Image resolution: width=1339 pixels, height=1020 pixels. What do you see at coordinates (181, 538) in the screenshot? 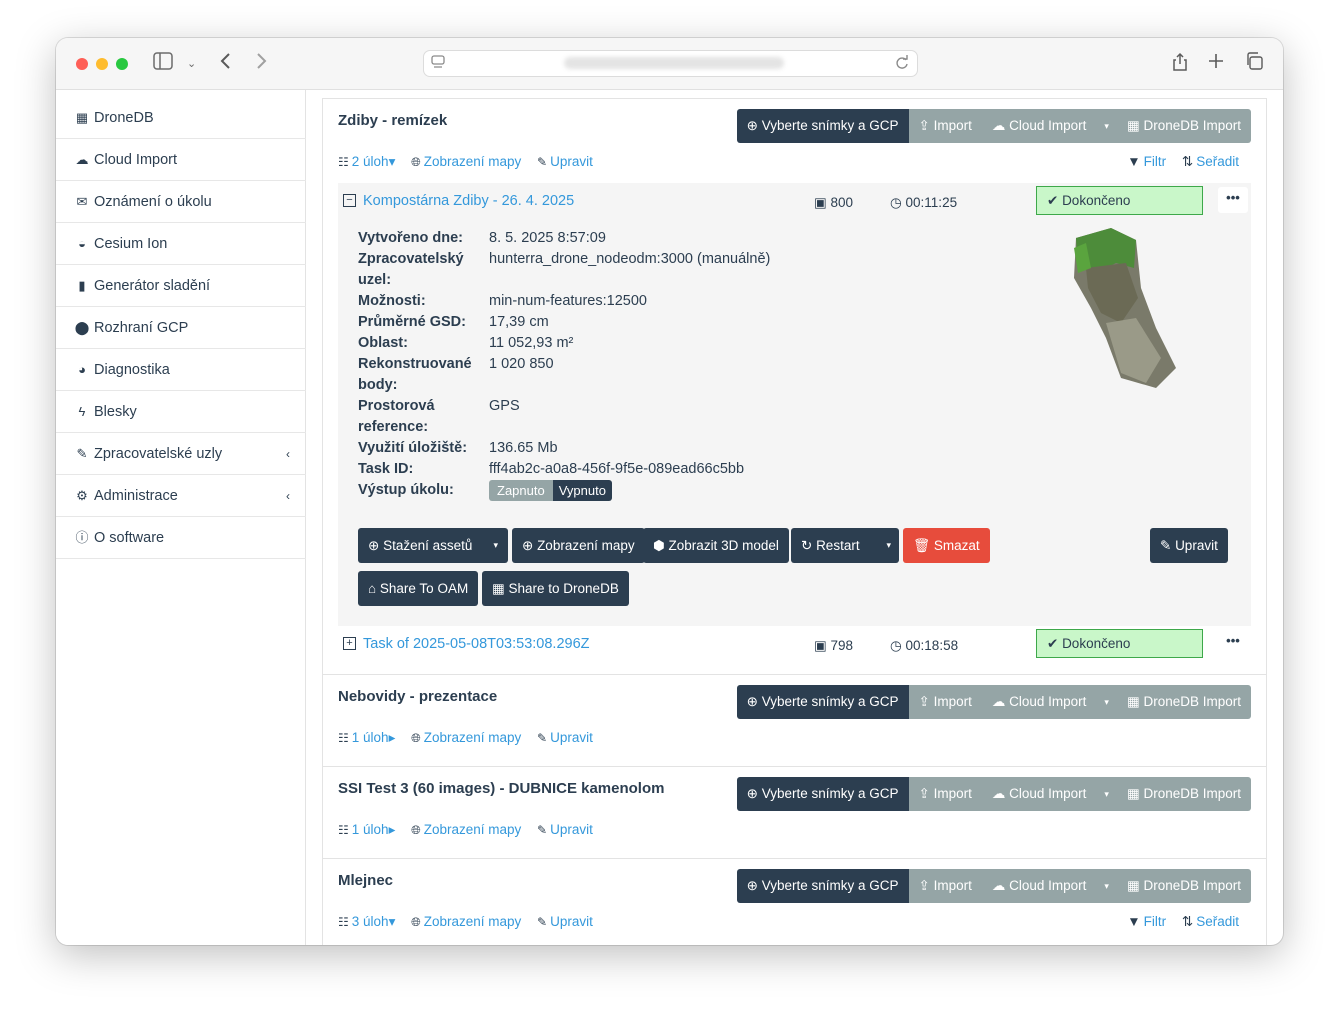
I see `sidebar-item-about: ⓘ O software` at bounding box center [181, 538].